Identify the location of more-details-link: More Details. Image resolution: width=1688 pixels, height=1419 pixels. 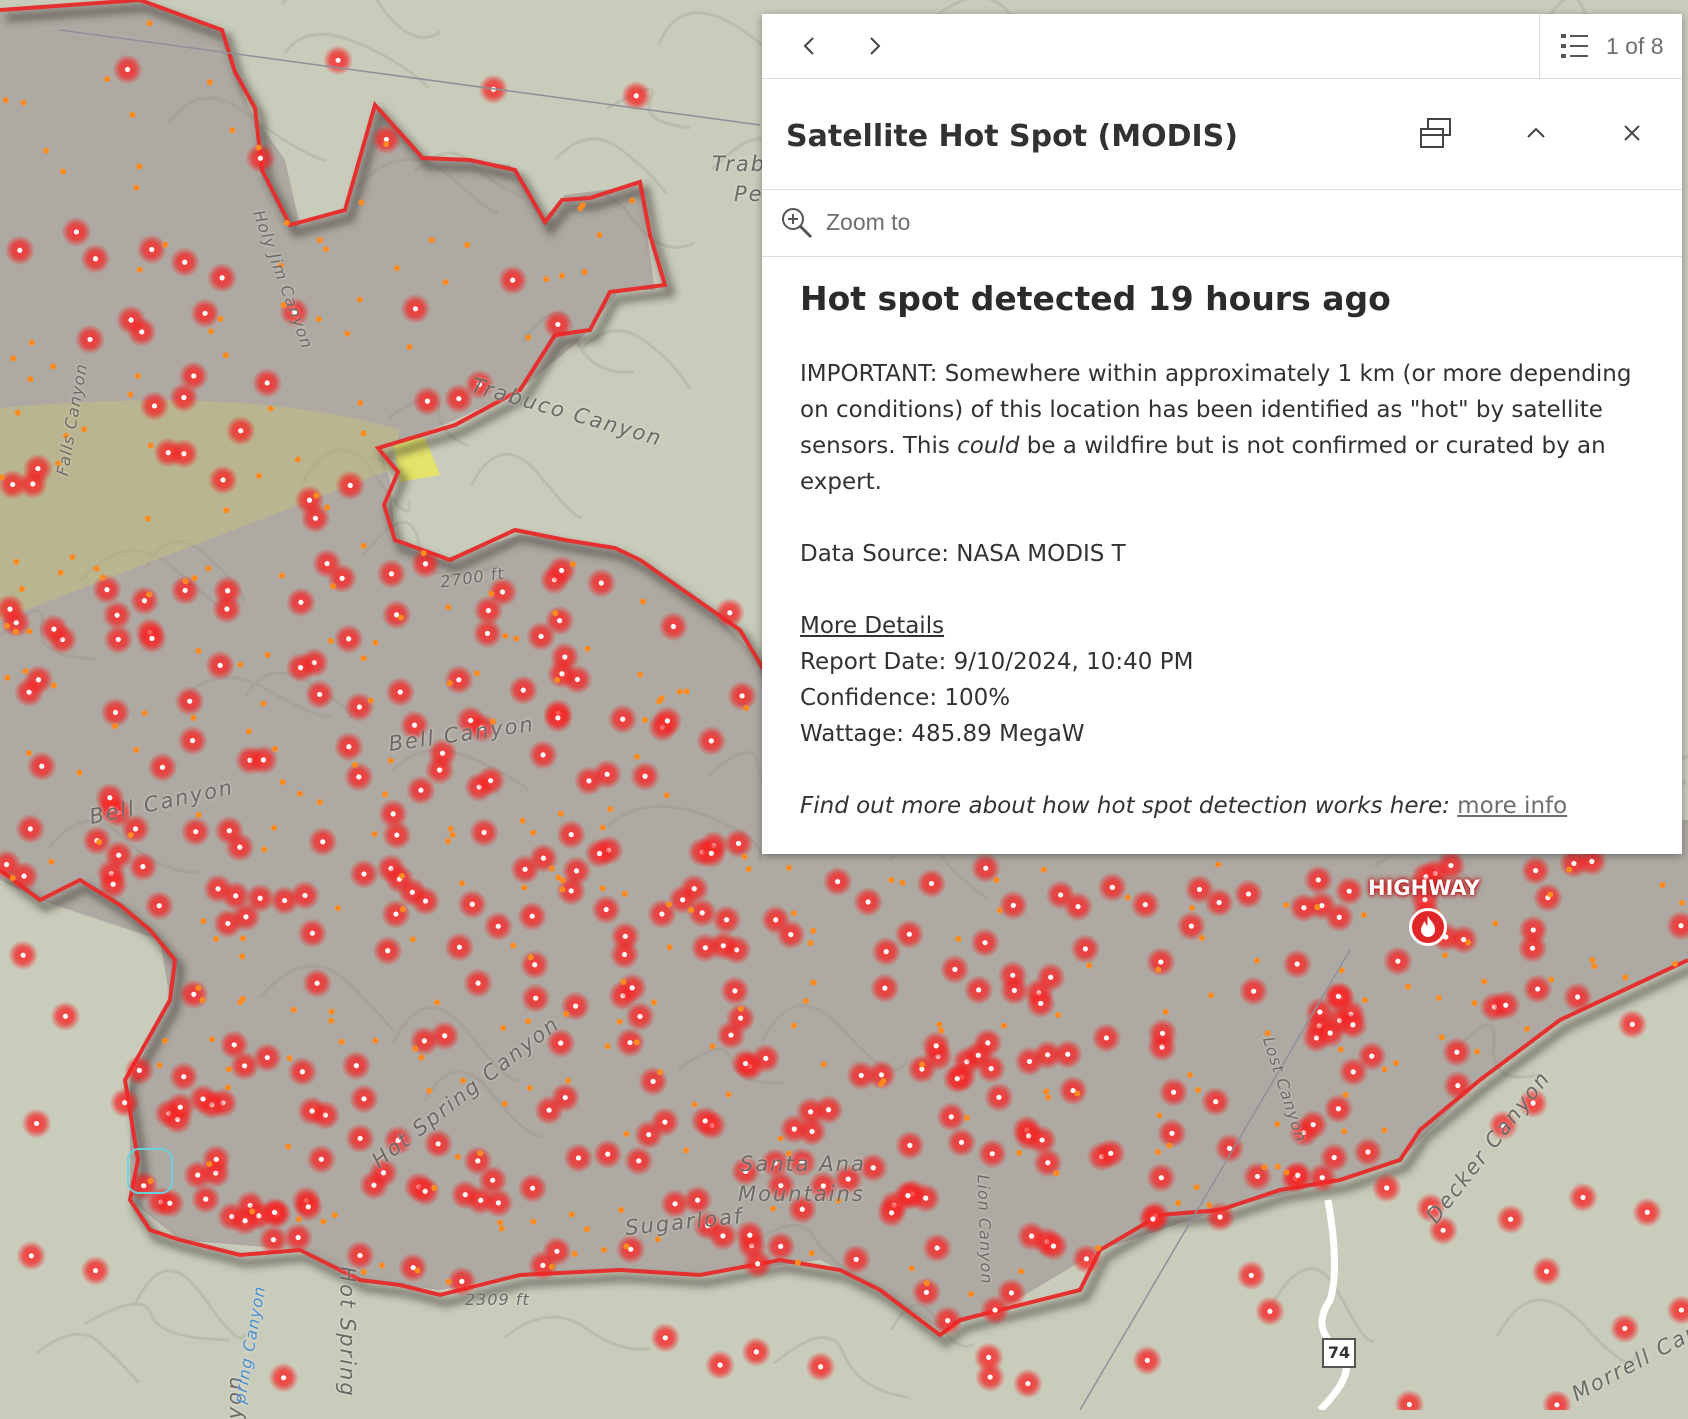
(1225, 626).